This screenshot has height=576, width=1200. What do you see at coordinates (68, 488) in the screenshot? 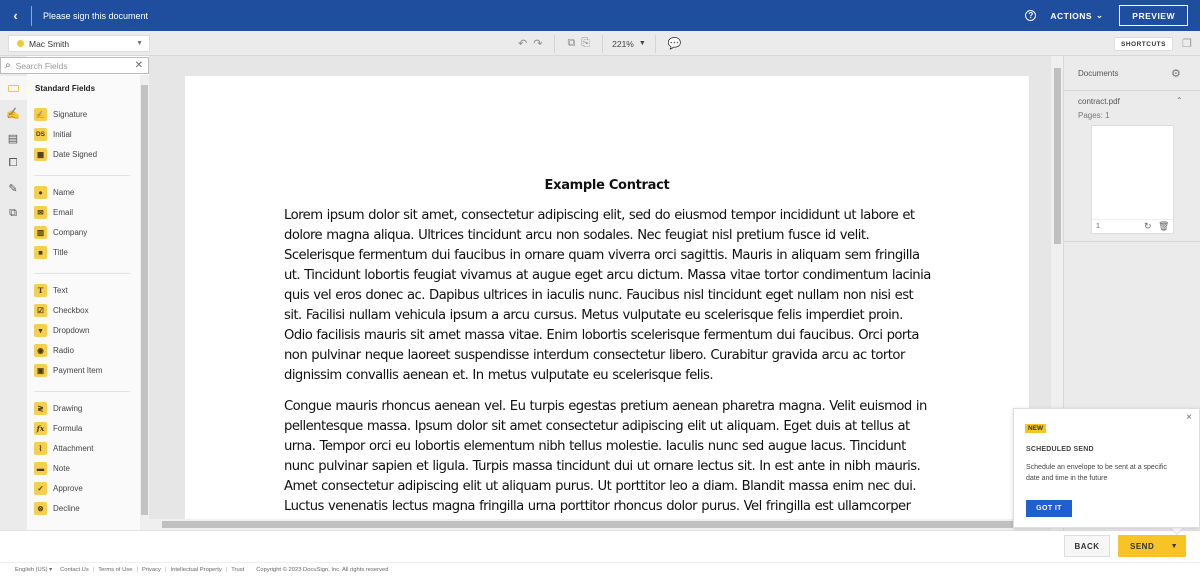
I see `field-label: Approve` at bounding box center [68, 488].